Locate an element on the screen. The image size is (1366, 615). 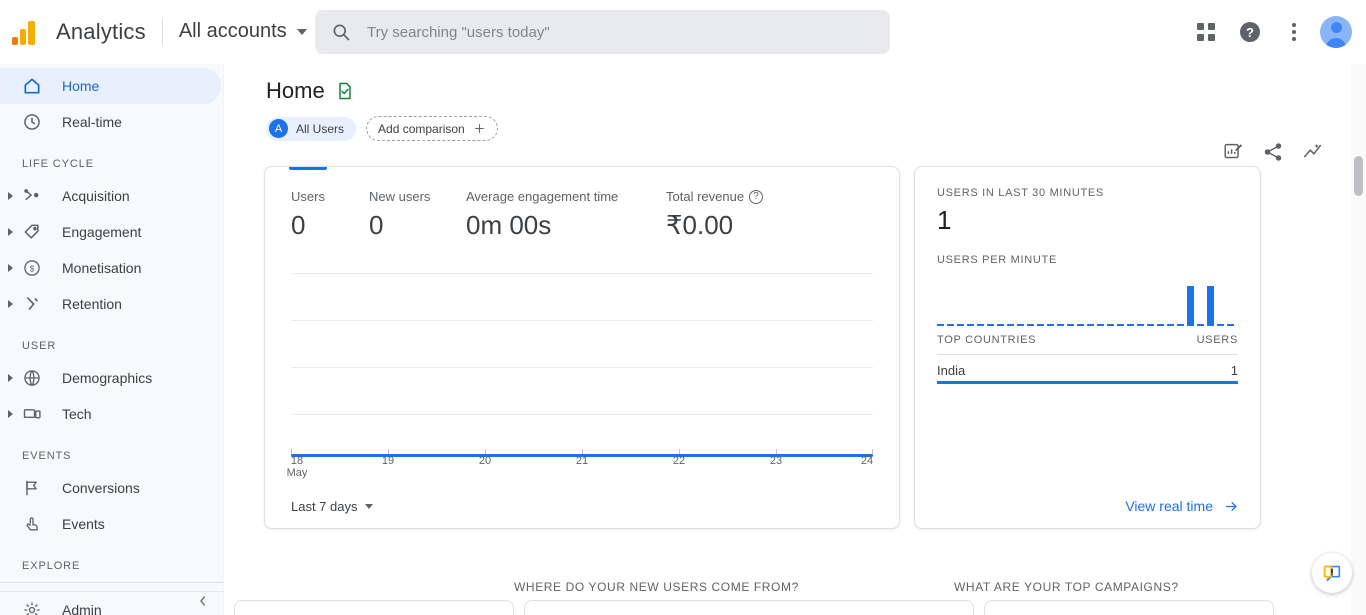
row-bar is located at coordinates (1087, 382).